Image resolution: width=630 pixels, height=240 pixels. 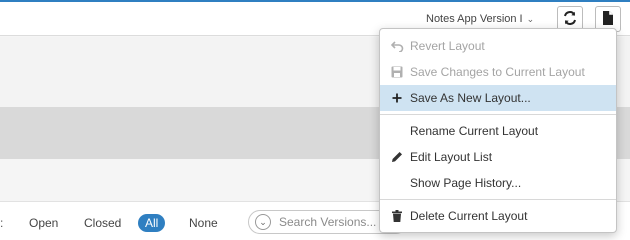 I want to click on filter-closed: Closed, so click(x=102, y=223).